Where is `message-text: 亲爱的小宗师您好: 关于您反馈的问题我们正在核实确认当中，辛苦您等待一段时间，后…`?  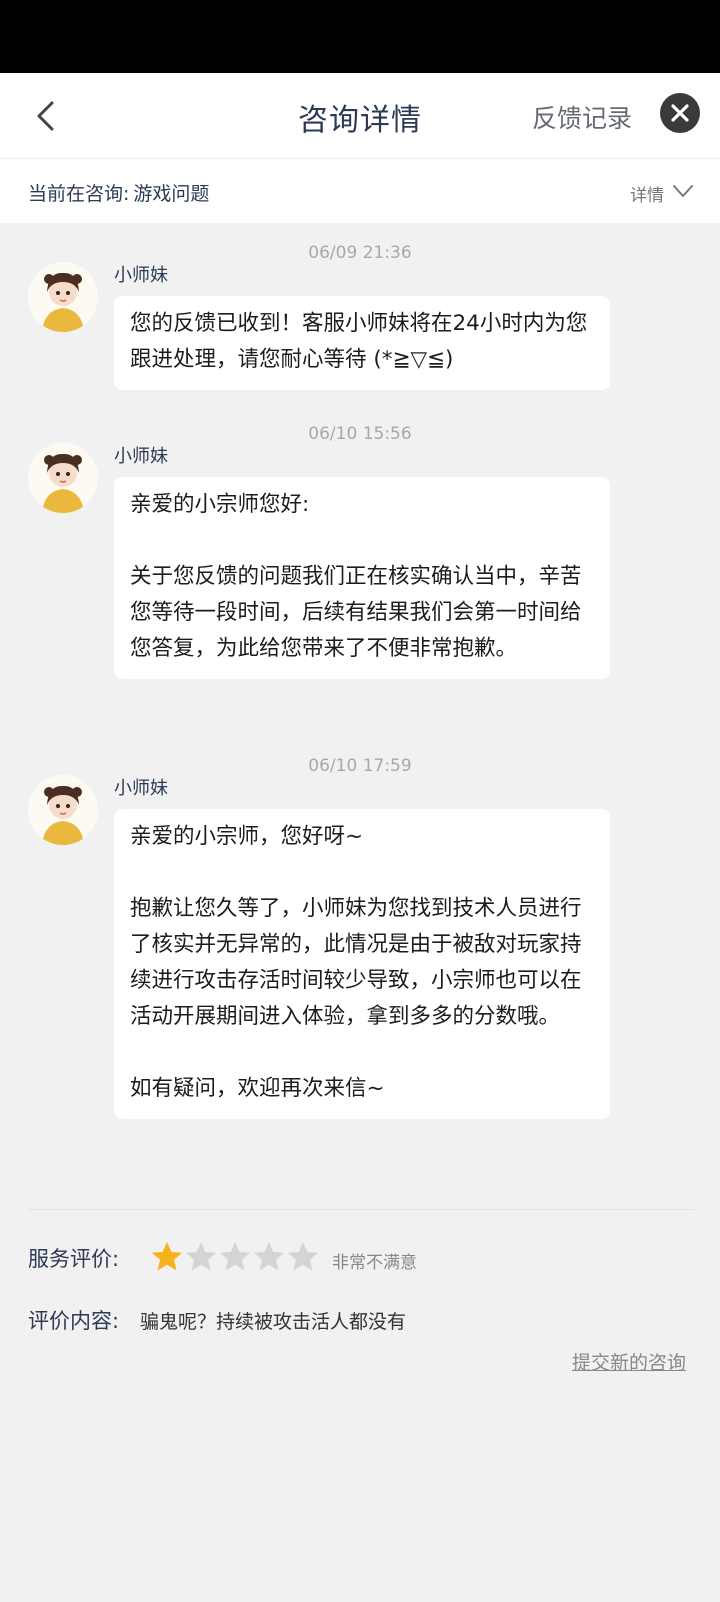 message-text: 亲爱的小宗师您好: 关于您反馈的问题我们正在核实确认当中，辛苦您等待一段时间，后… is located at coordinates (356, 576).